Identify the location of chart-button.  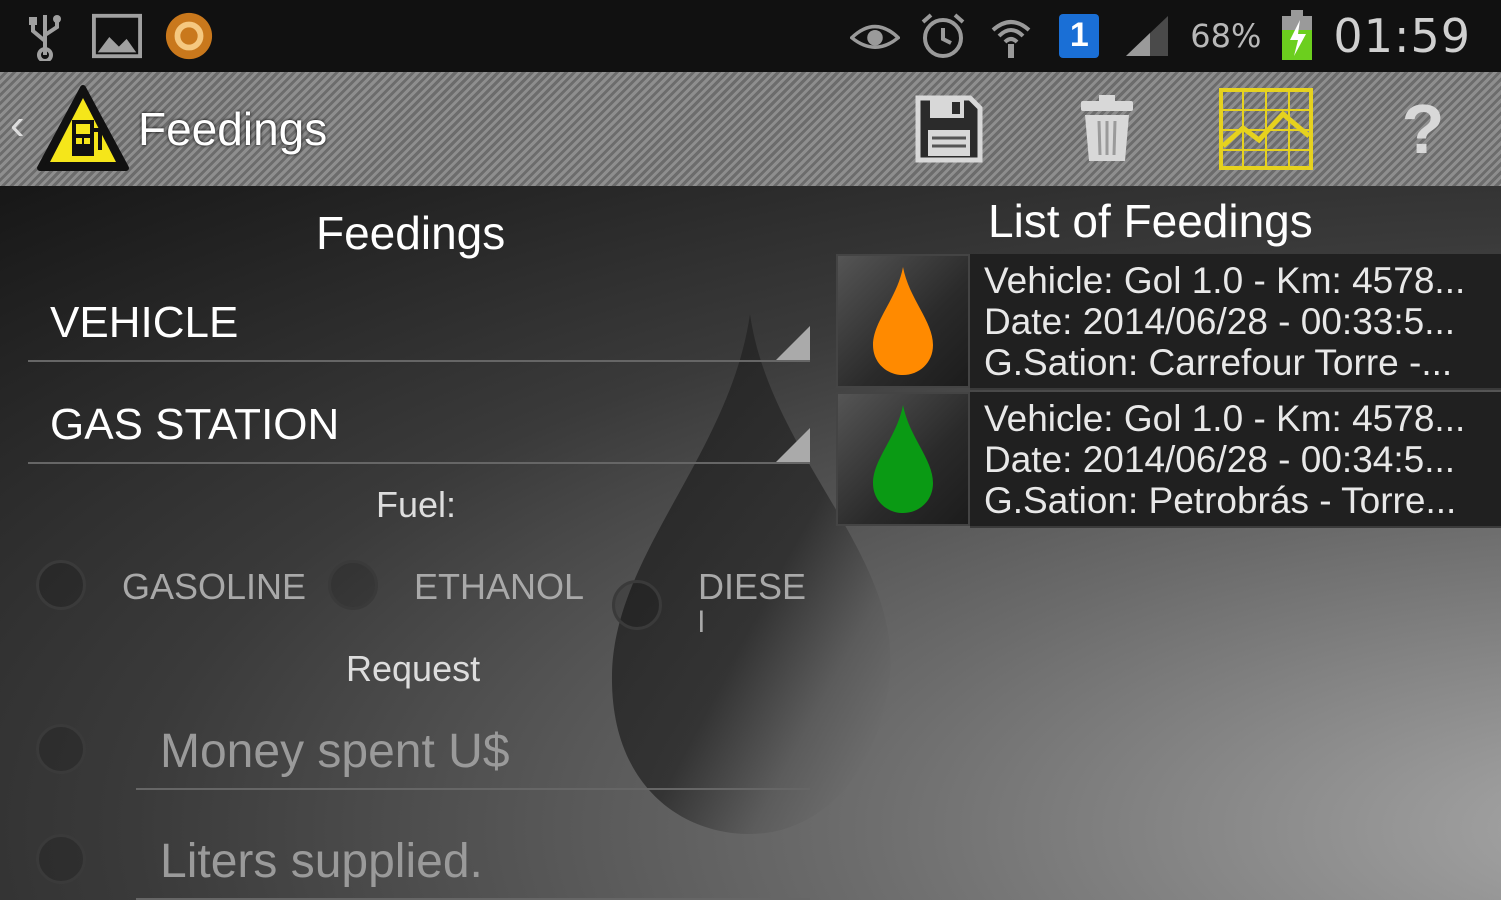
(1266, 129).